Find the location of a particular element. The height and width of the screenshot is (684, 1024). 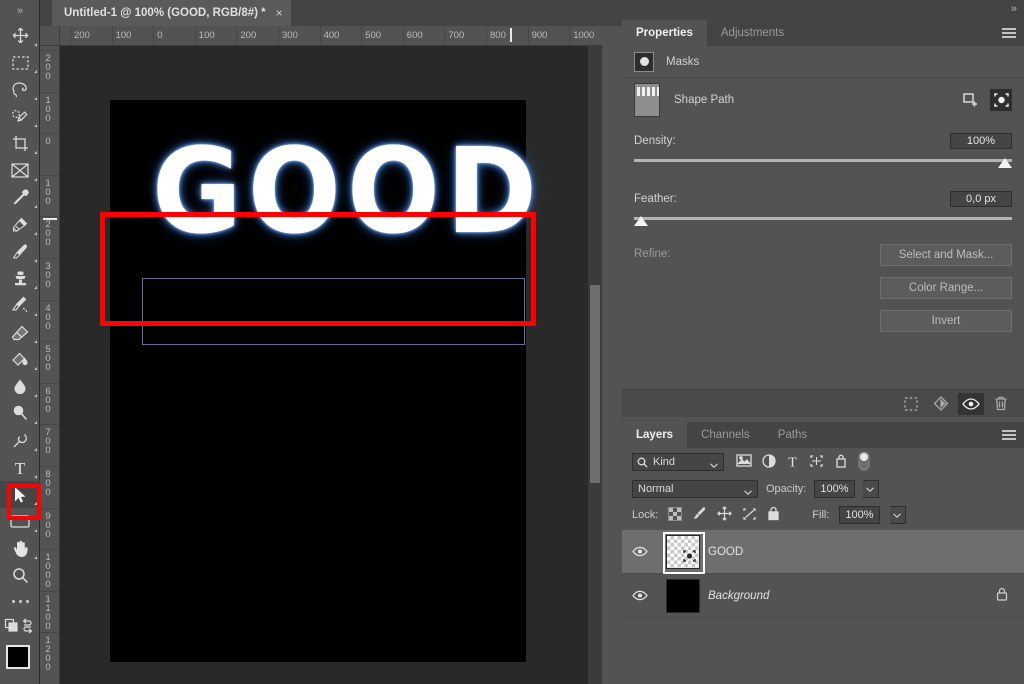

quick-mask-and-screen-mode is located at coordinates (20, 626).